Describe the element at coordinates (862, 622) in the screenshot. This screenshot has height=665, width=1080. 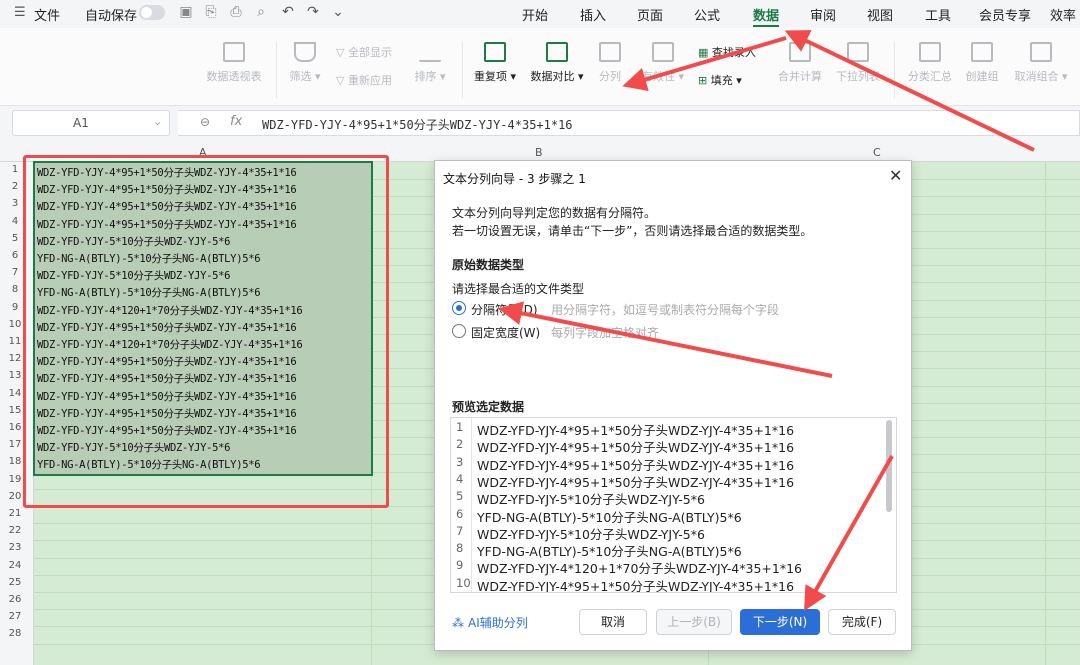
I see `finish-button: 完成(F)` at that location.